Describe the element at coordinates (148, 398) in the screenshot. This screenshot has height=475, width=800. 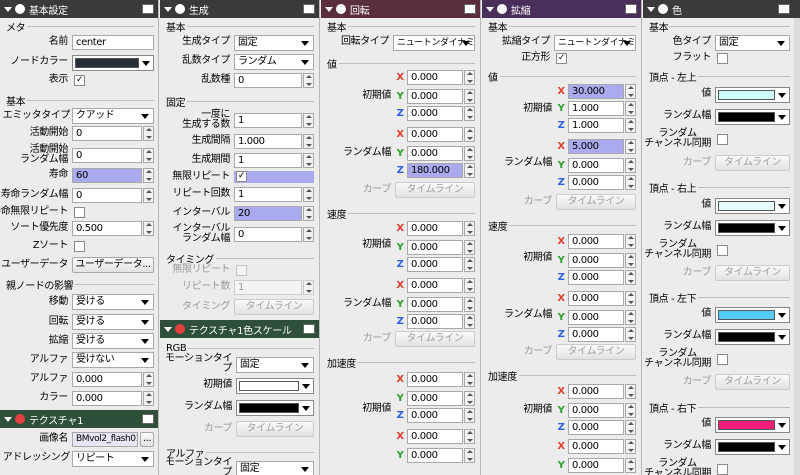
I see `color-value-spinner` at that location.